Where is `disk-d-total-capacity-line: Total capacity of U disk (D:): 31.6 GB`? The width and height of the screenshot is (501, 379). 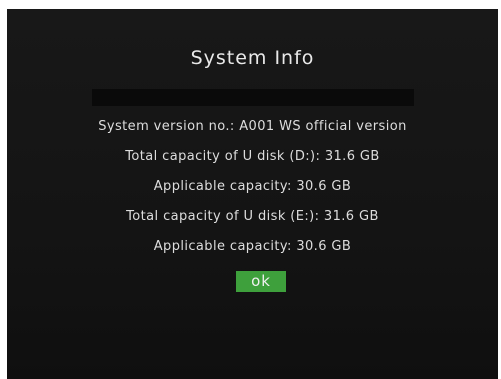 disk-d-total-capacity-line: Total capacity of U disk (D:): 31.6 GB is located at coordinates (252, 156).